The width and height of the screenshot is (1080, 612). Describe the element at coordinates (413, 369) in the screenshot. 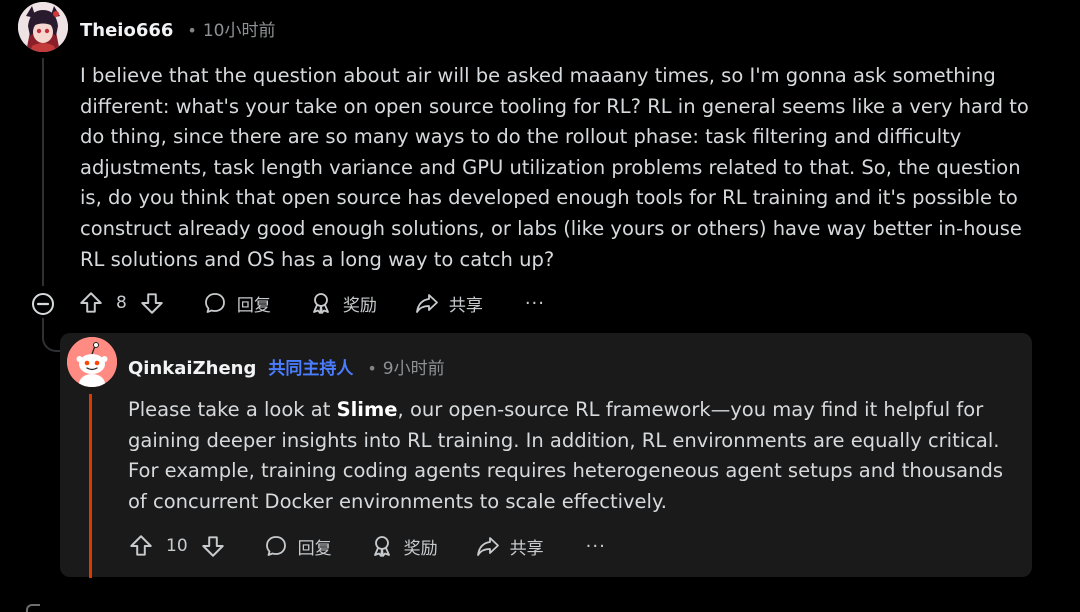

I see `timestamp: 9小时前` at that location.